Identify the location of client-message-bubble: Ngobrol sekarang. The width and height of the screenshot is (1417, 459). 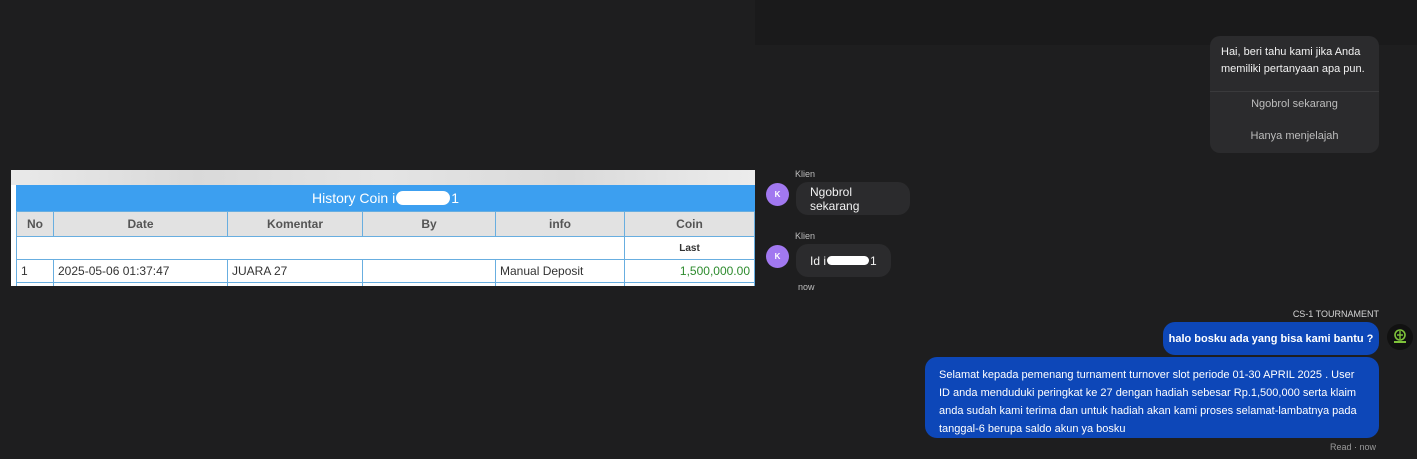
(853, 198).